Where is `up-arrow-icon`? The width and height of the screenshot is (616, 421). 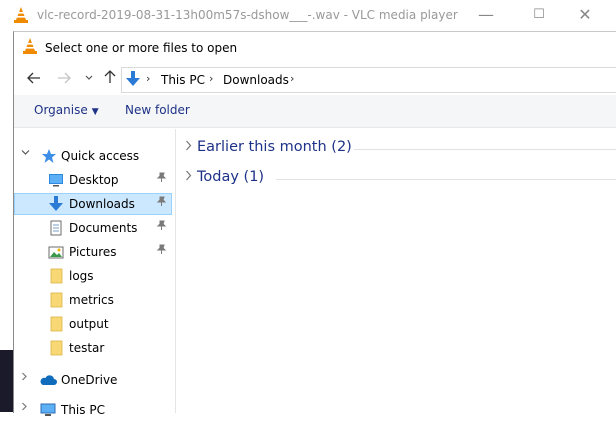
up-arrow-icon is located at coordinates (110, 79).